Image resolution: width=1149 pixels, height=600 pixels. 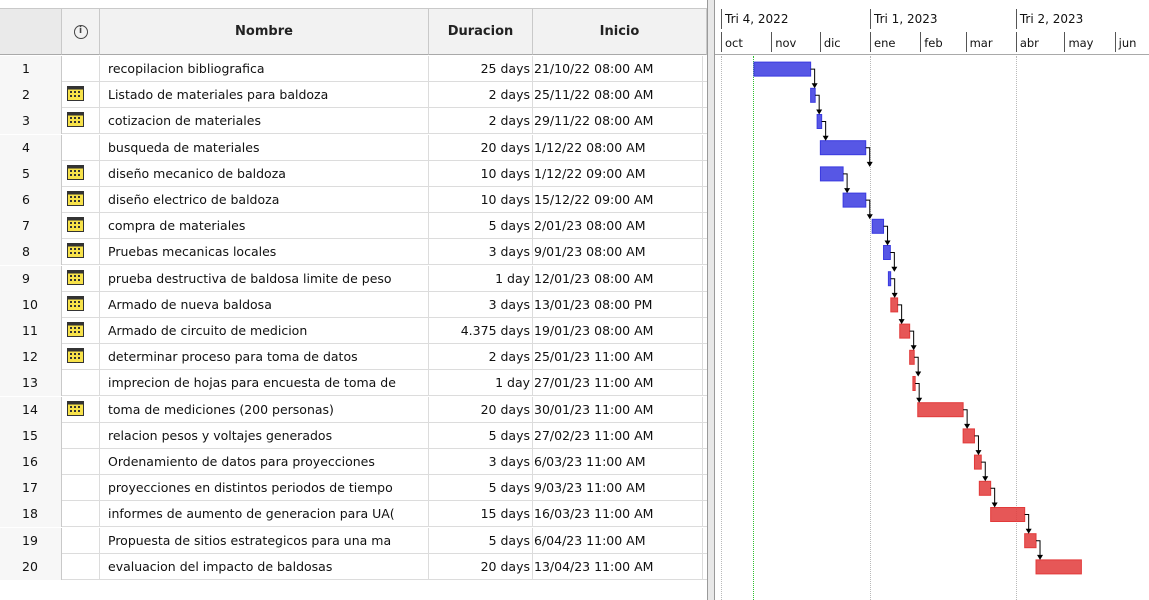 What do you see at coordinates (81, 32) in the screenshot?
I see `header-indicators: i` at bounding box center [81, 32].